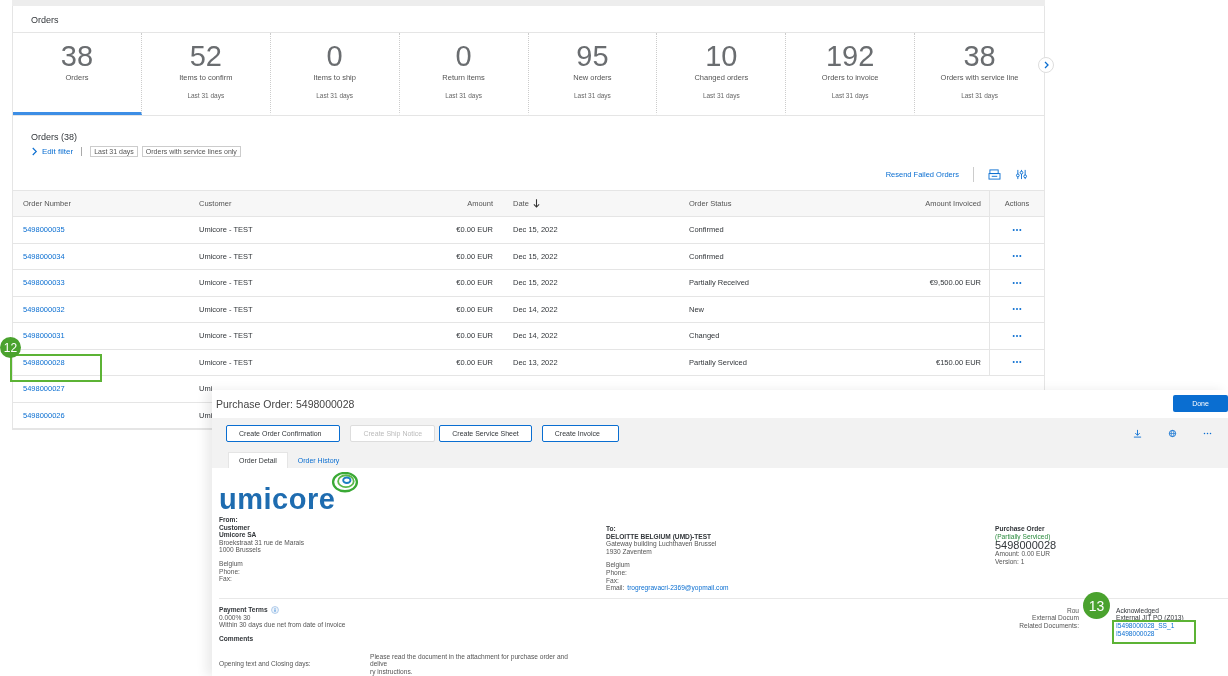 This screenshot has height=676, width=1228. Describe the element at coordinates (10, 347) in the screenshot. I see `step-number-badge: 12` at that location.